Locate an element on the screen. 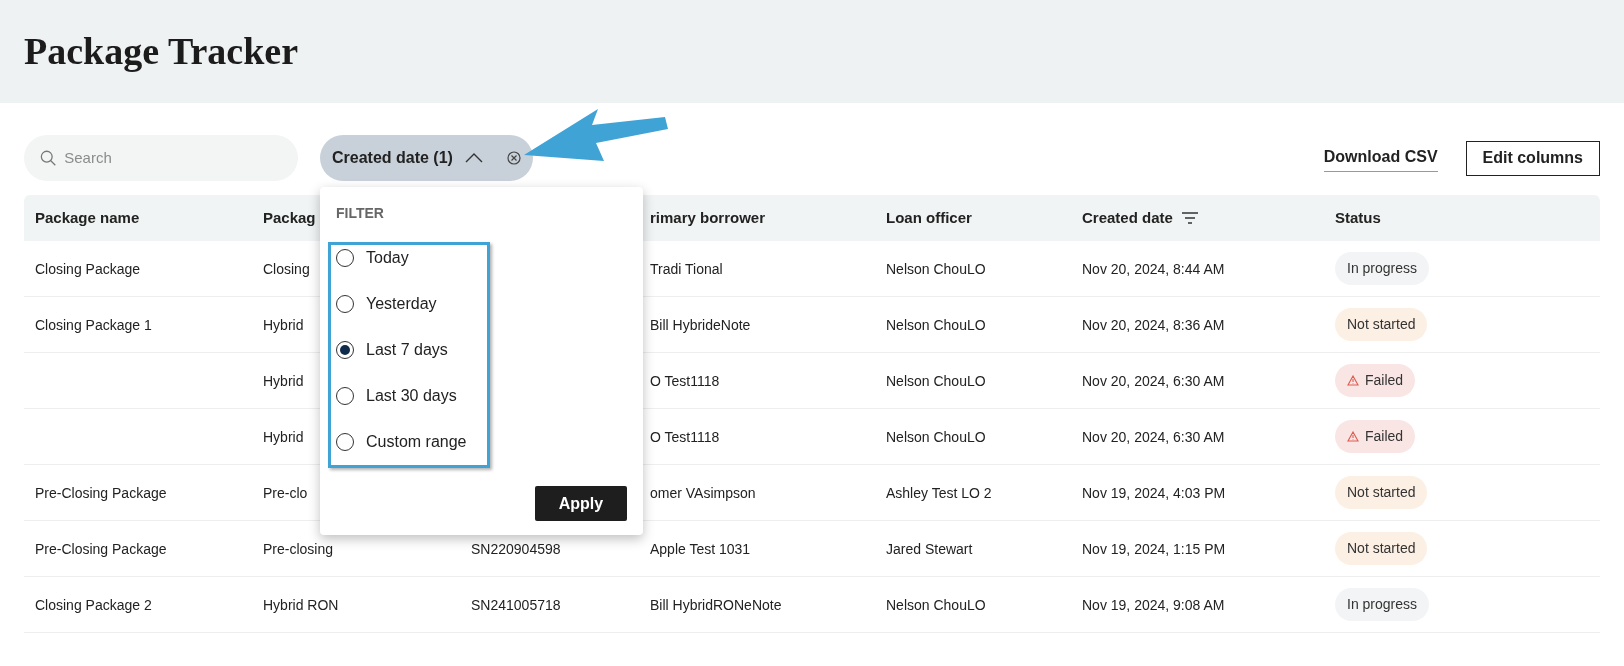 The width and height of the screenshot is (1624, 666). search-icon is located at coordinates (48, 158).